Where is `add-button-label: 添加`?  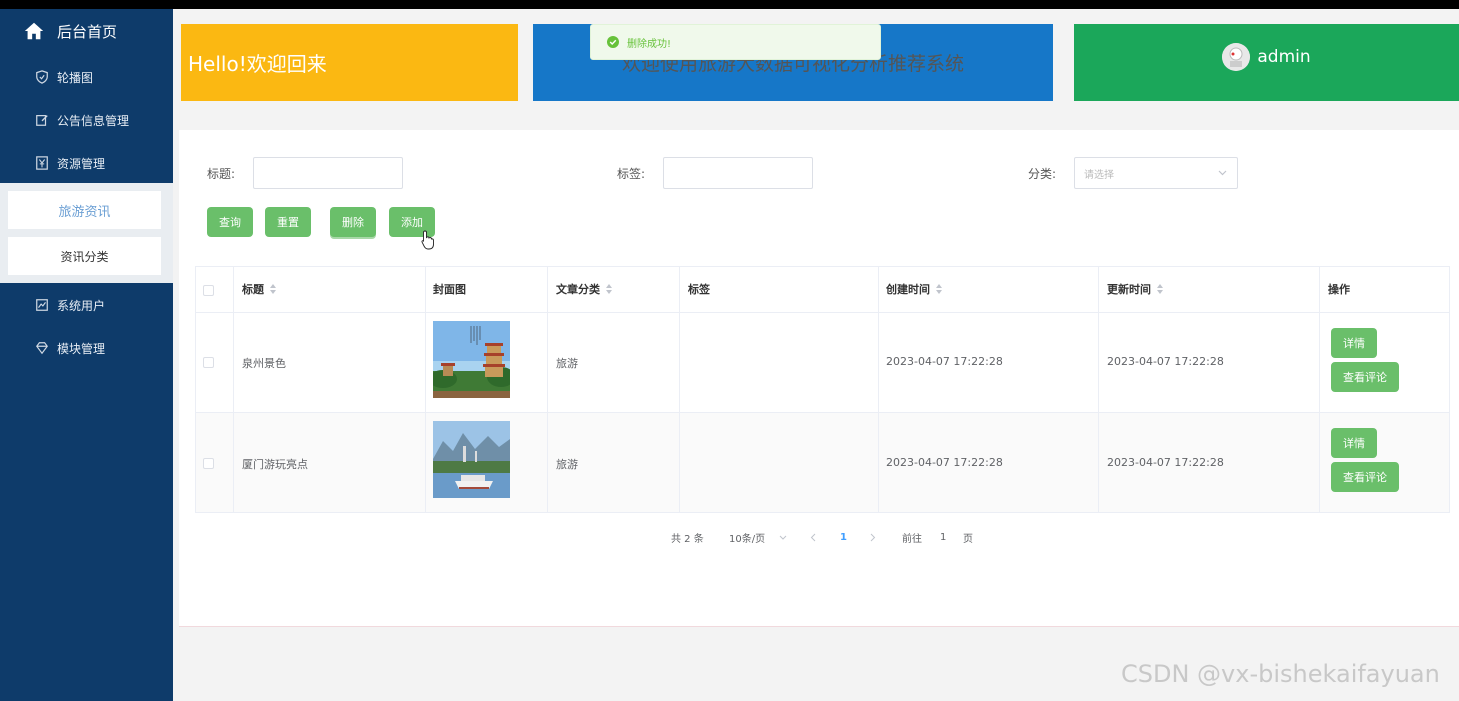 add-button-label: 添加 is located at coordinates (412, 222).